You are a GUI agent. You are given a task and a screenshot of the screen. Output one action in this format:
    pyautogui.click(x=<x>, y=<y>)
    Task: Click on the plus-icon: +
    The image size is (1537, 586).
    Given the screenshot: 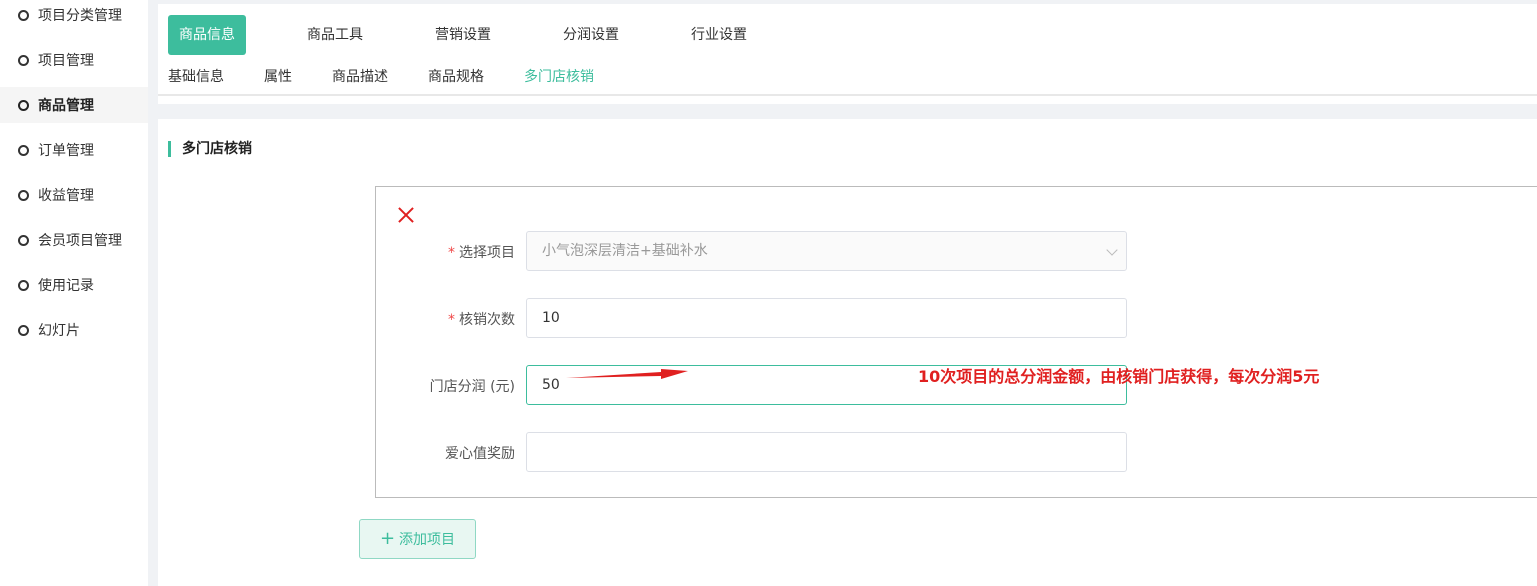 What is the action you would take?
    pyautogui.click(x=387, y=538)
    